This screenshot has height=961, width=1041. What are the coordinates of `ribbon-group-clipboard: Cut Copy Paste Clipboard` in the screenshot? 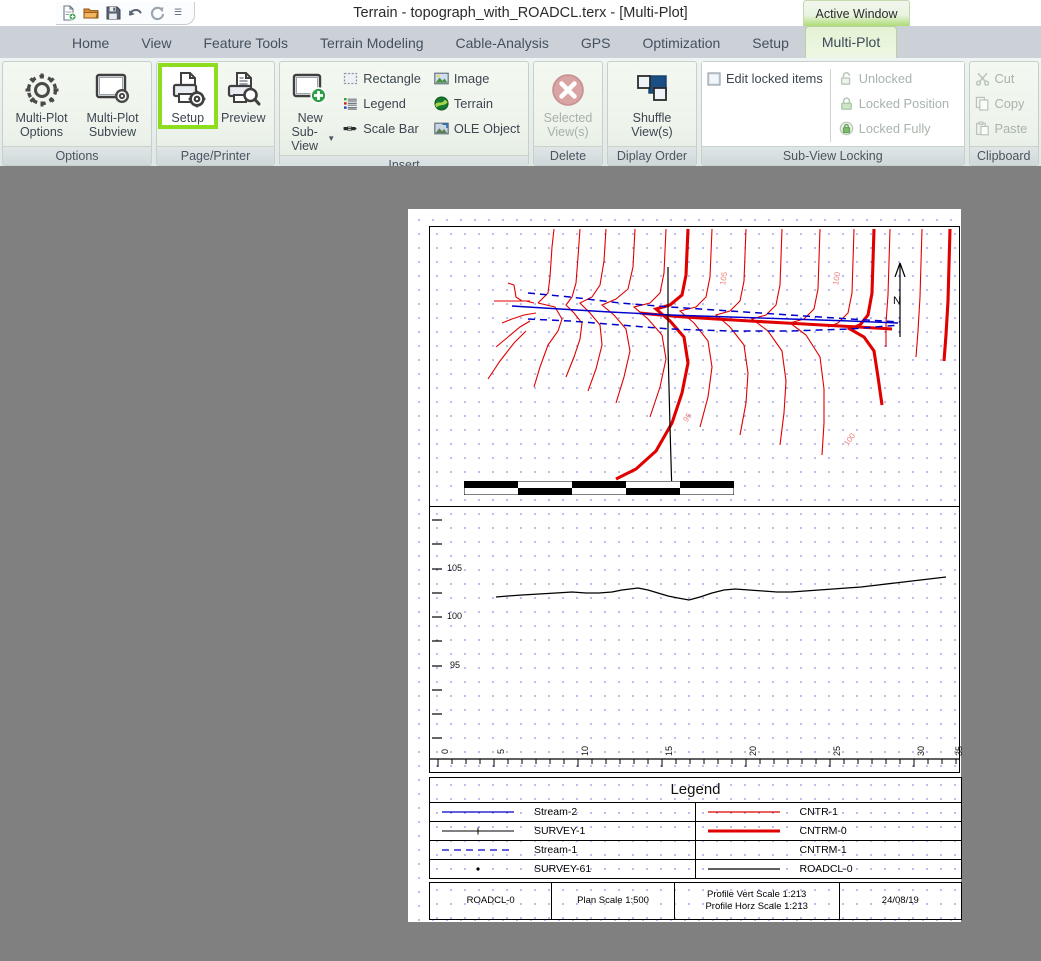 It's located at (1003, 113).